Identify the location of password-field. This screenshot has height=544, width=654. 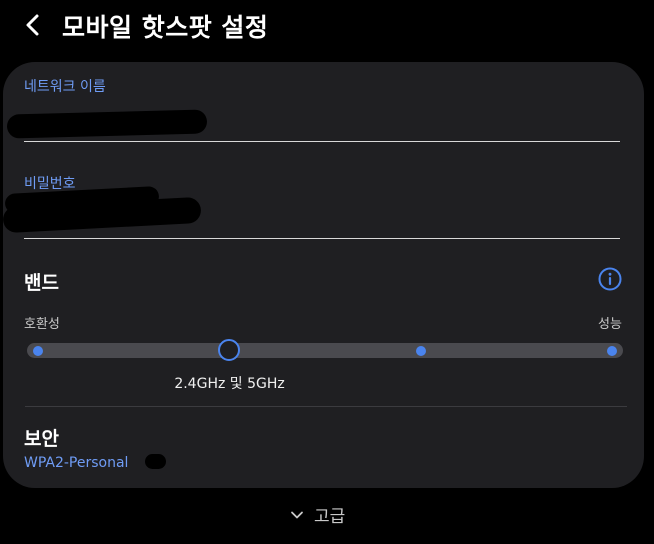
(312, 210).